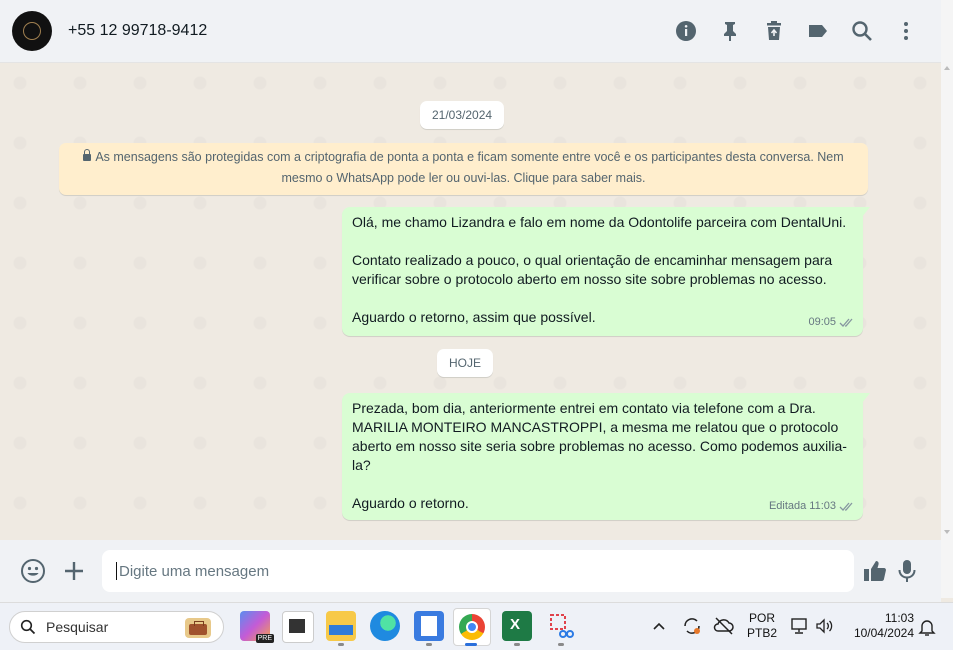 The width and height of the screenshot is (953, 650). Describe the element at coordinates (478, 571) in the screenshot. I see `message-input: Digite uma mensagem` at that location.